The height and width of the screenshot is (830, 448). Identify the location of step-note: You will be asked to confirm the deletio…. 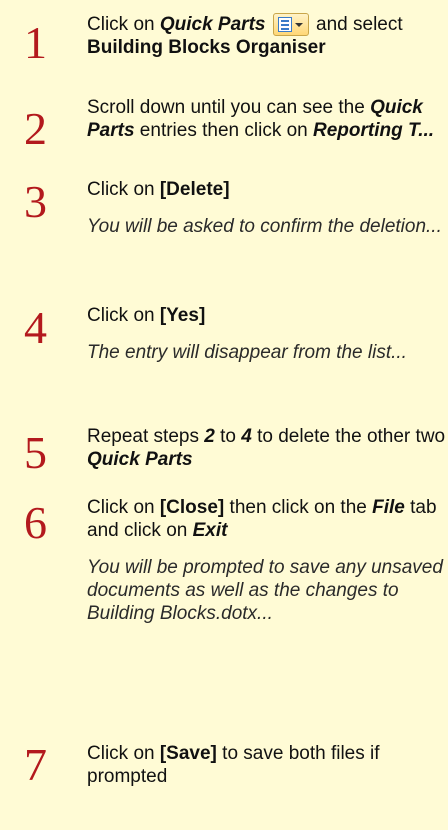
(264, 226).